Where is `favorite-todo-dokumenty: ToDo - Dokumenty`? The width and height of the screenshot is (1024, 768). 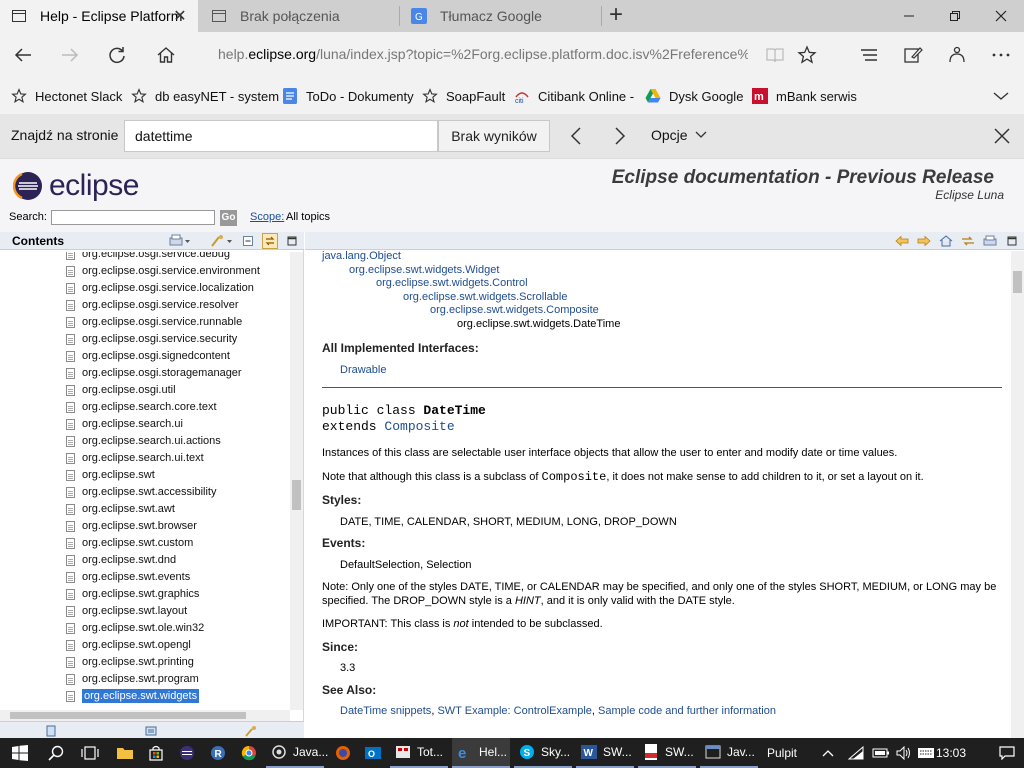
favorite-todo-dokumenty: ToDo - Dokumenty is located at coordinates (348, 96).